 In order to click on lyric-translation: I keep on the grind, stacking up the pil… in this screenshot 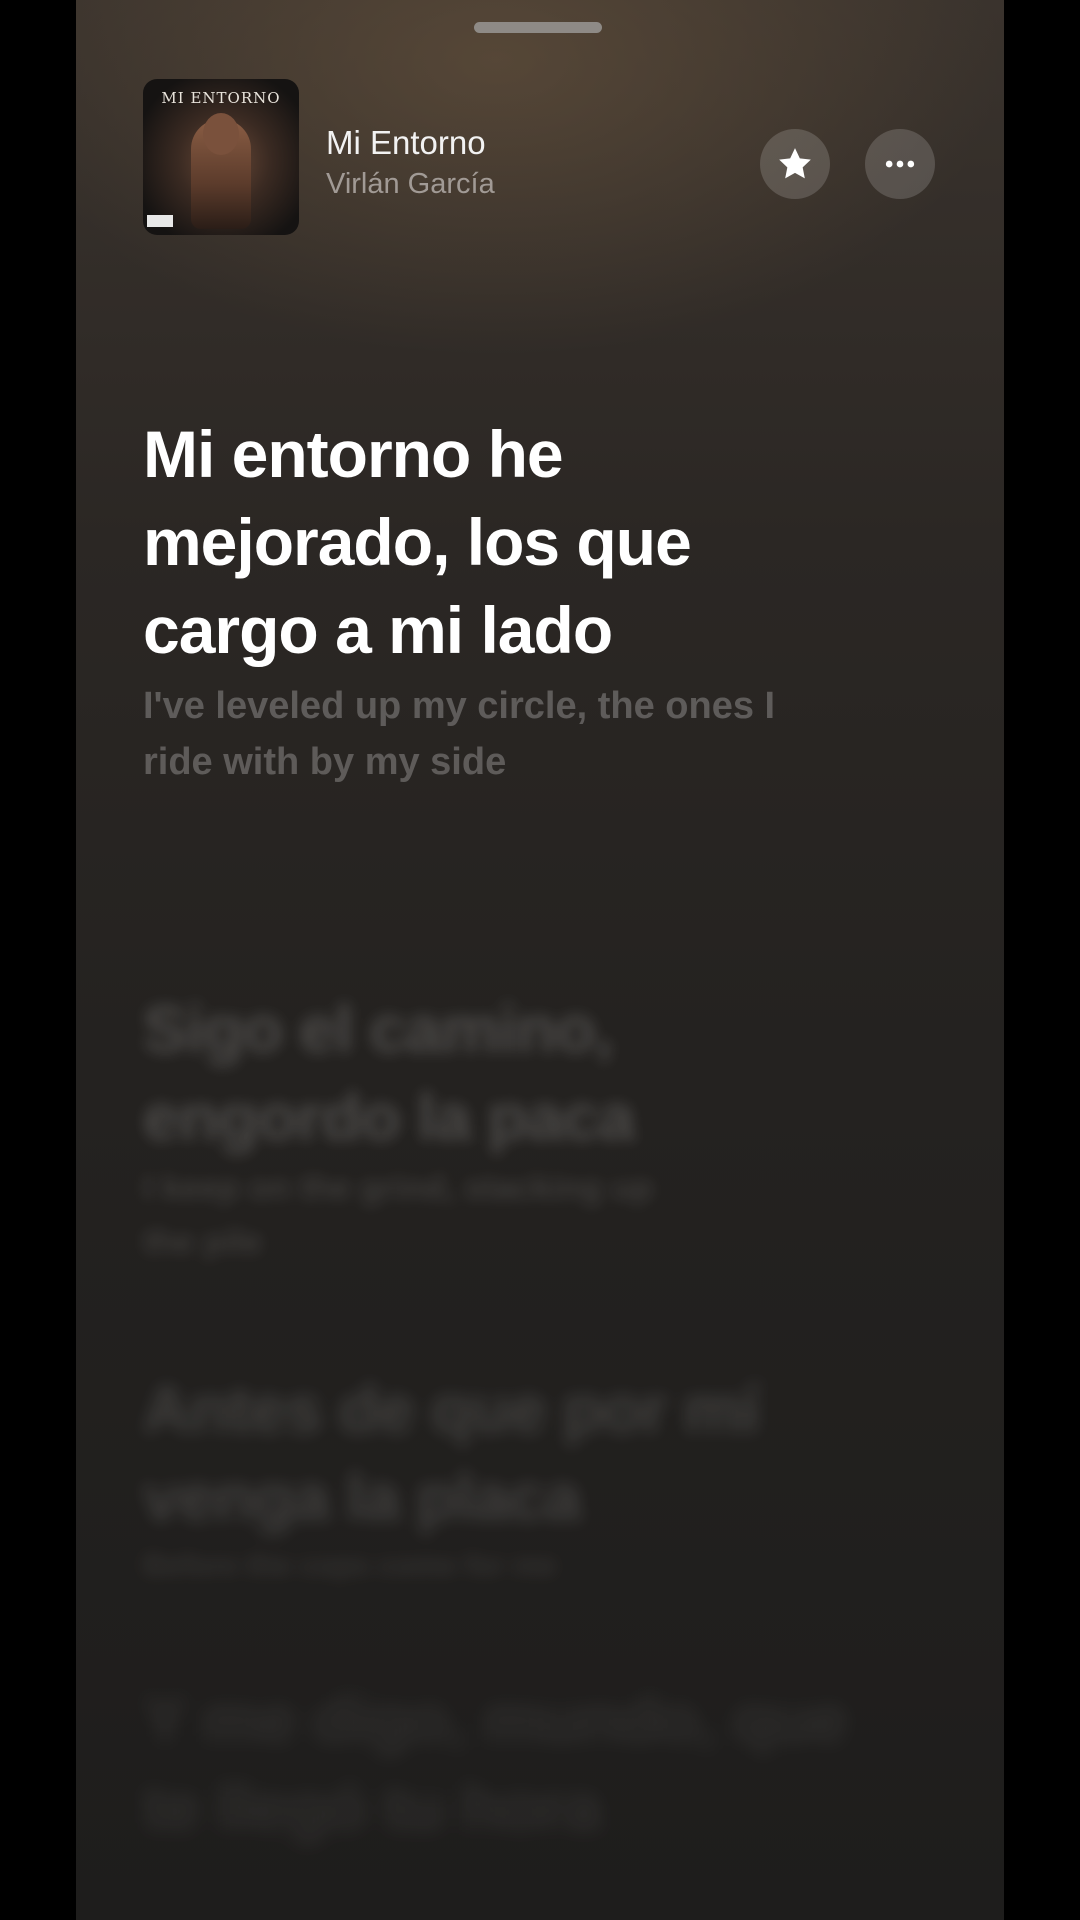, I will do `click(398, 1215)`.